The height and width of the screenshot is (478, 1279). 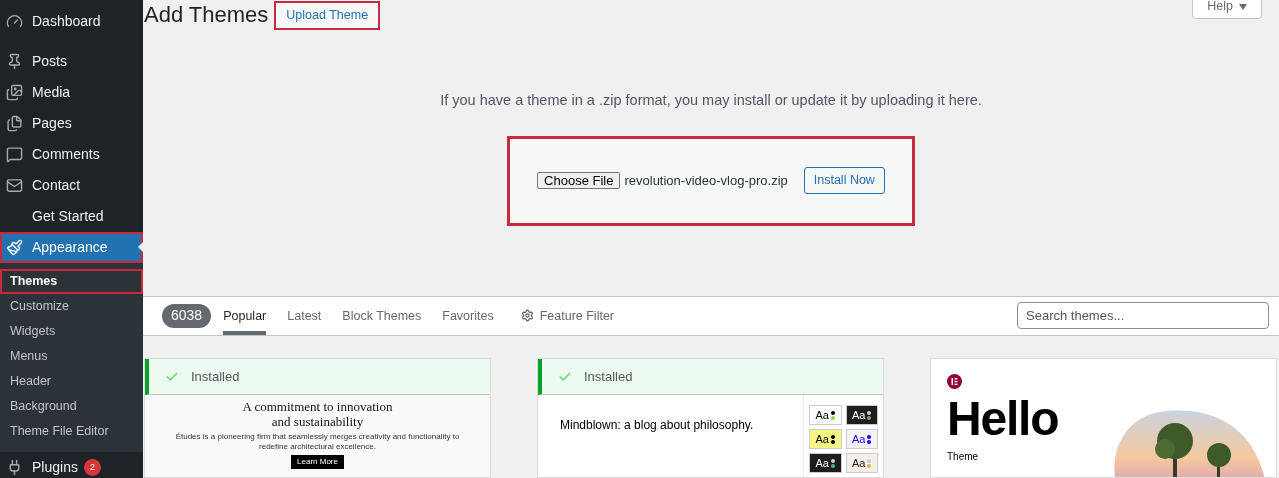 I want to click on theme-card: Hello Theme, so click(x=1103, y=418).